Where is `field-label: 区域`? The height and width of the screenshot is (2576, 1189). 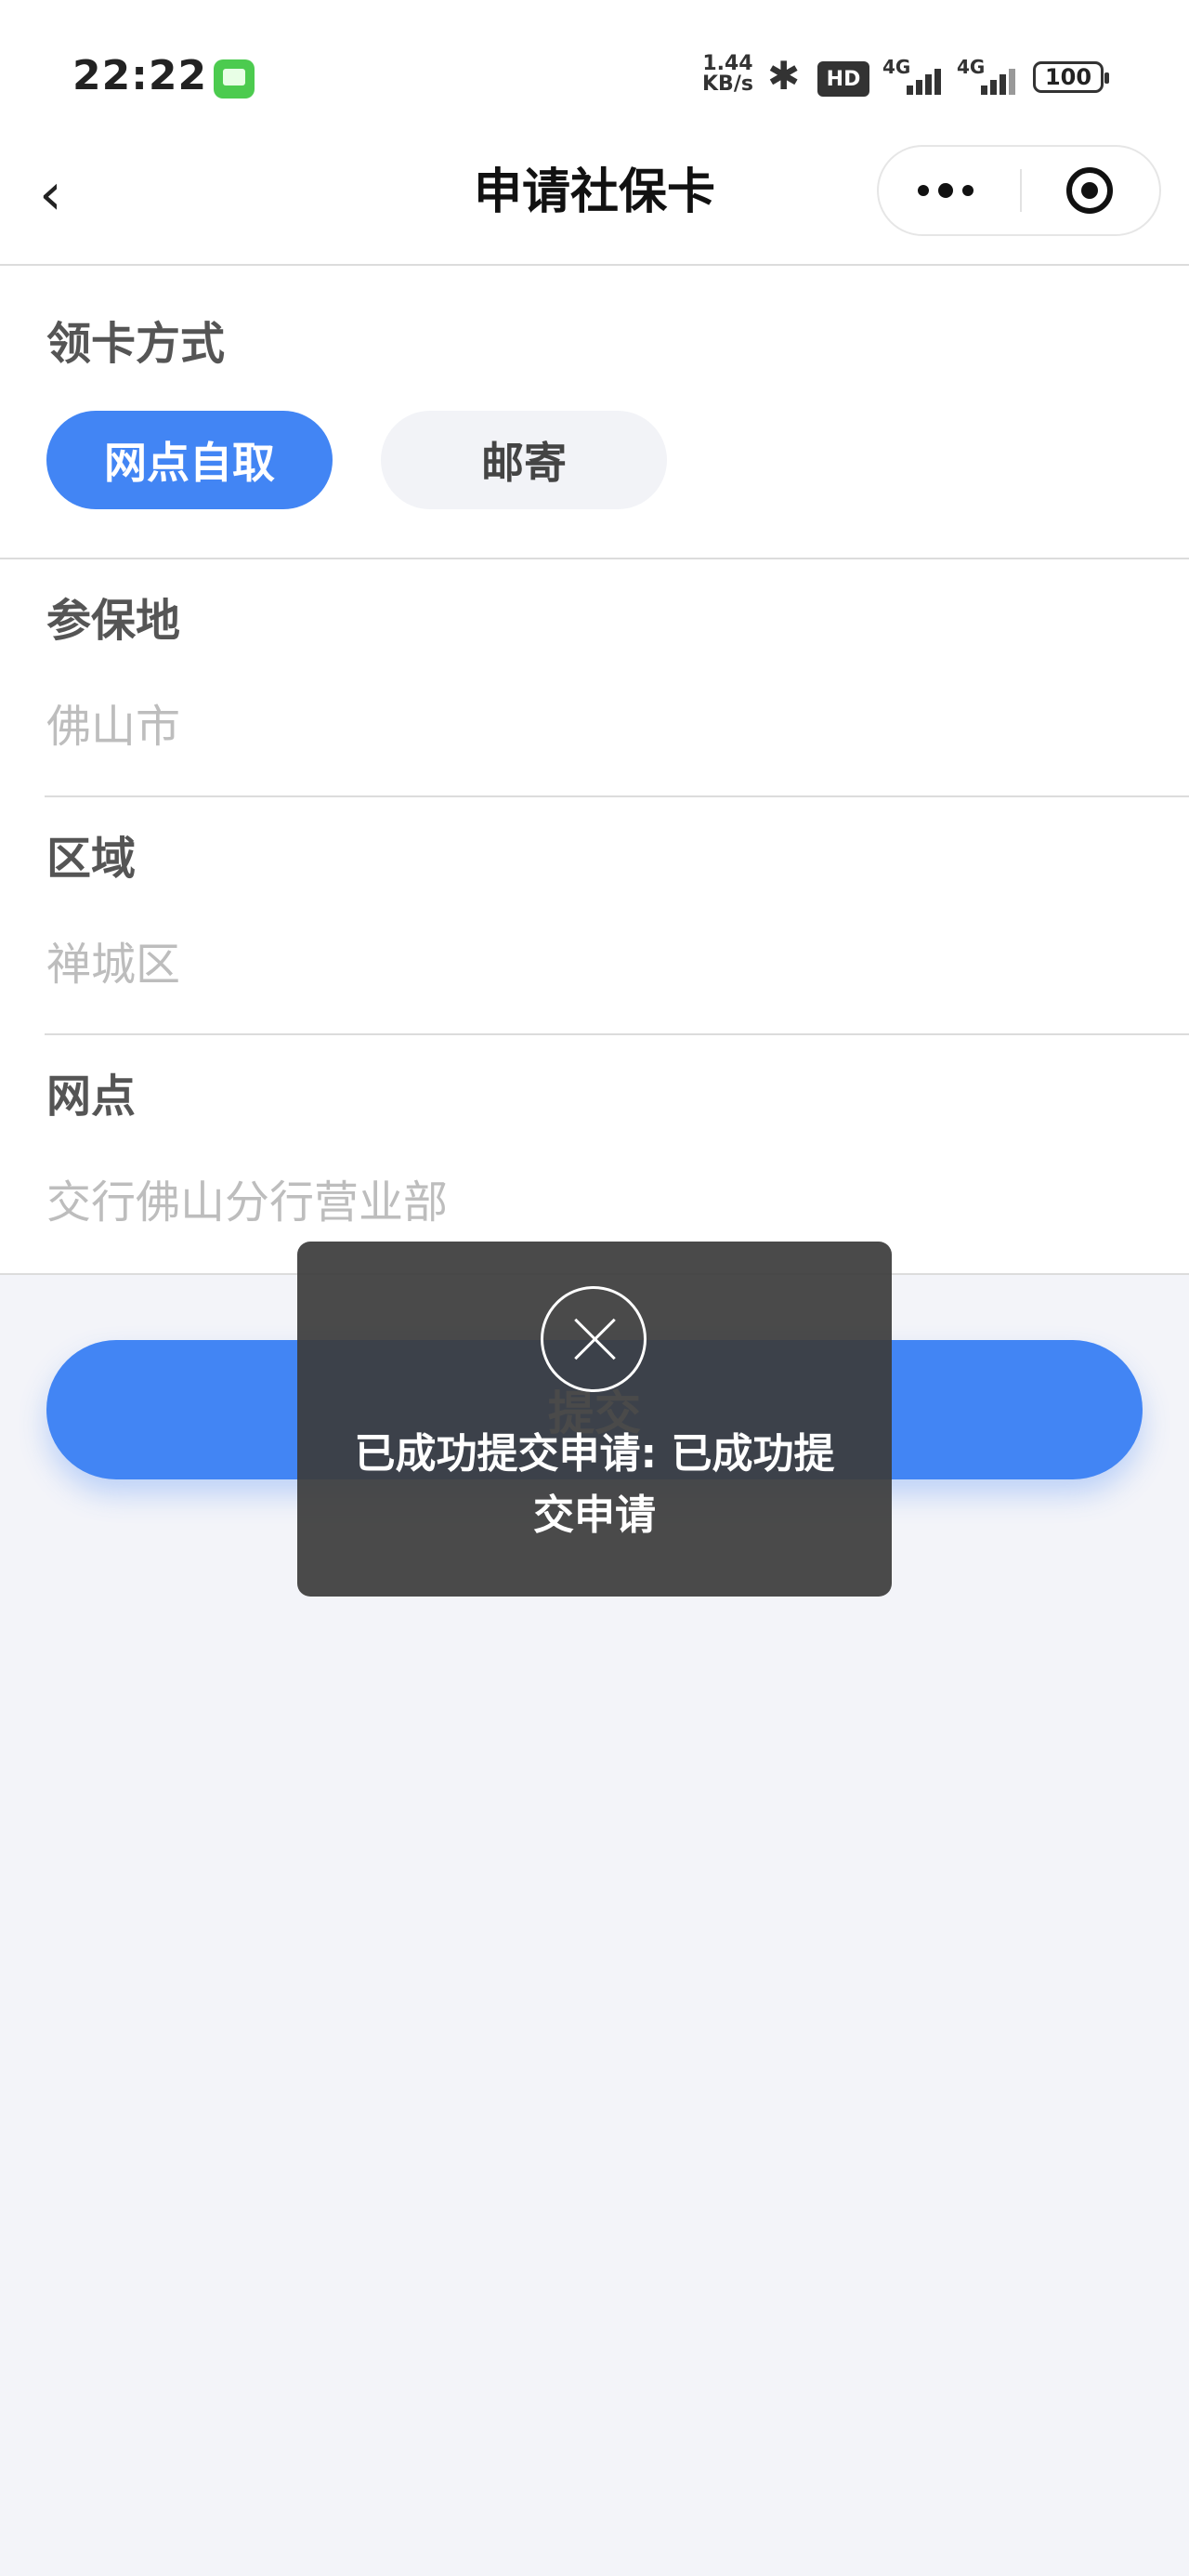 field-label: 区域 is located at coordinates (91, 859).